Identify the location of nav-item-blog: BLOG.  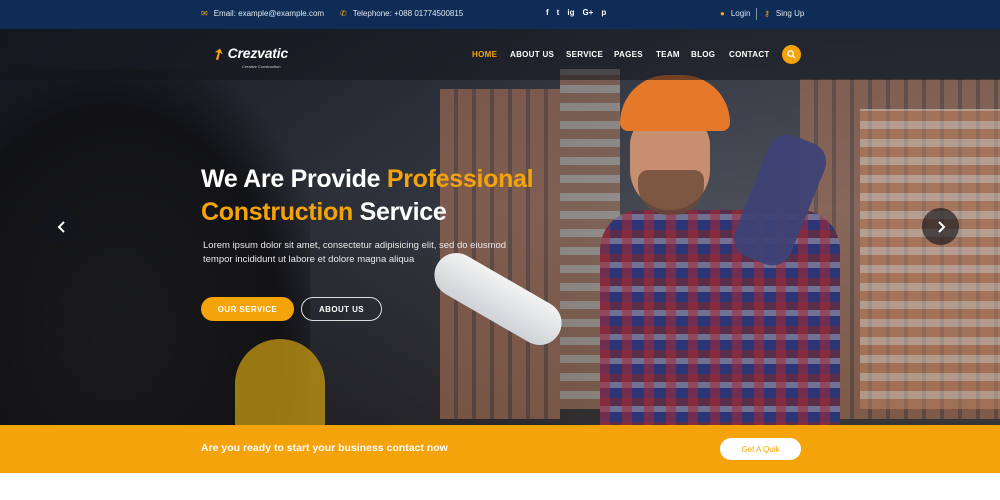
(703, 54).